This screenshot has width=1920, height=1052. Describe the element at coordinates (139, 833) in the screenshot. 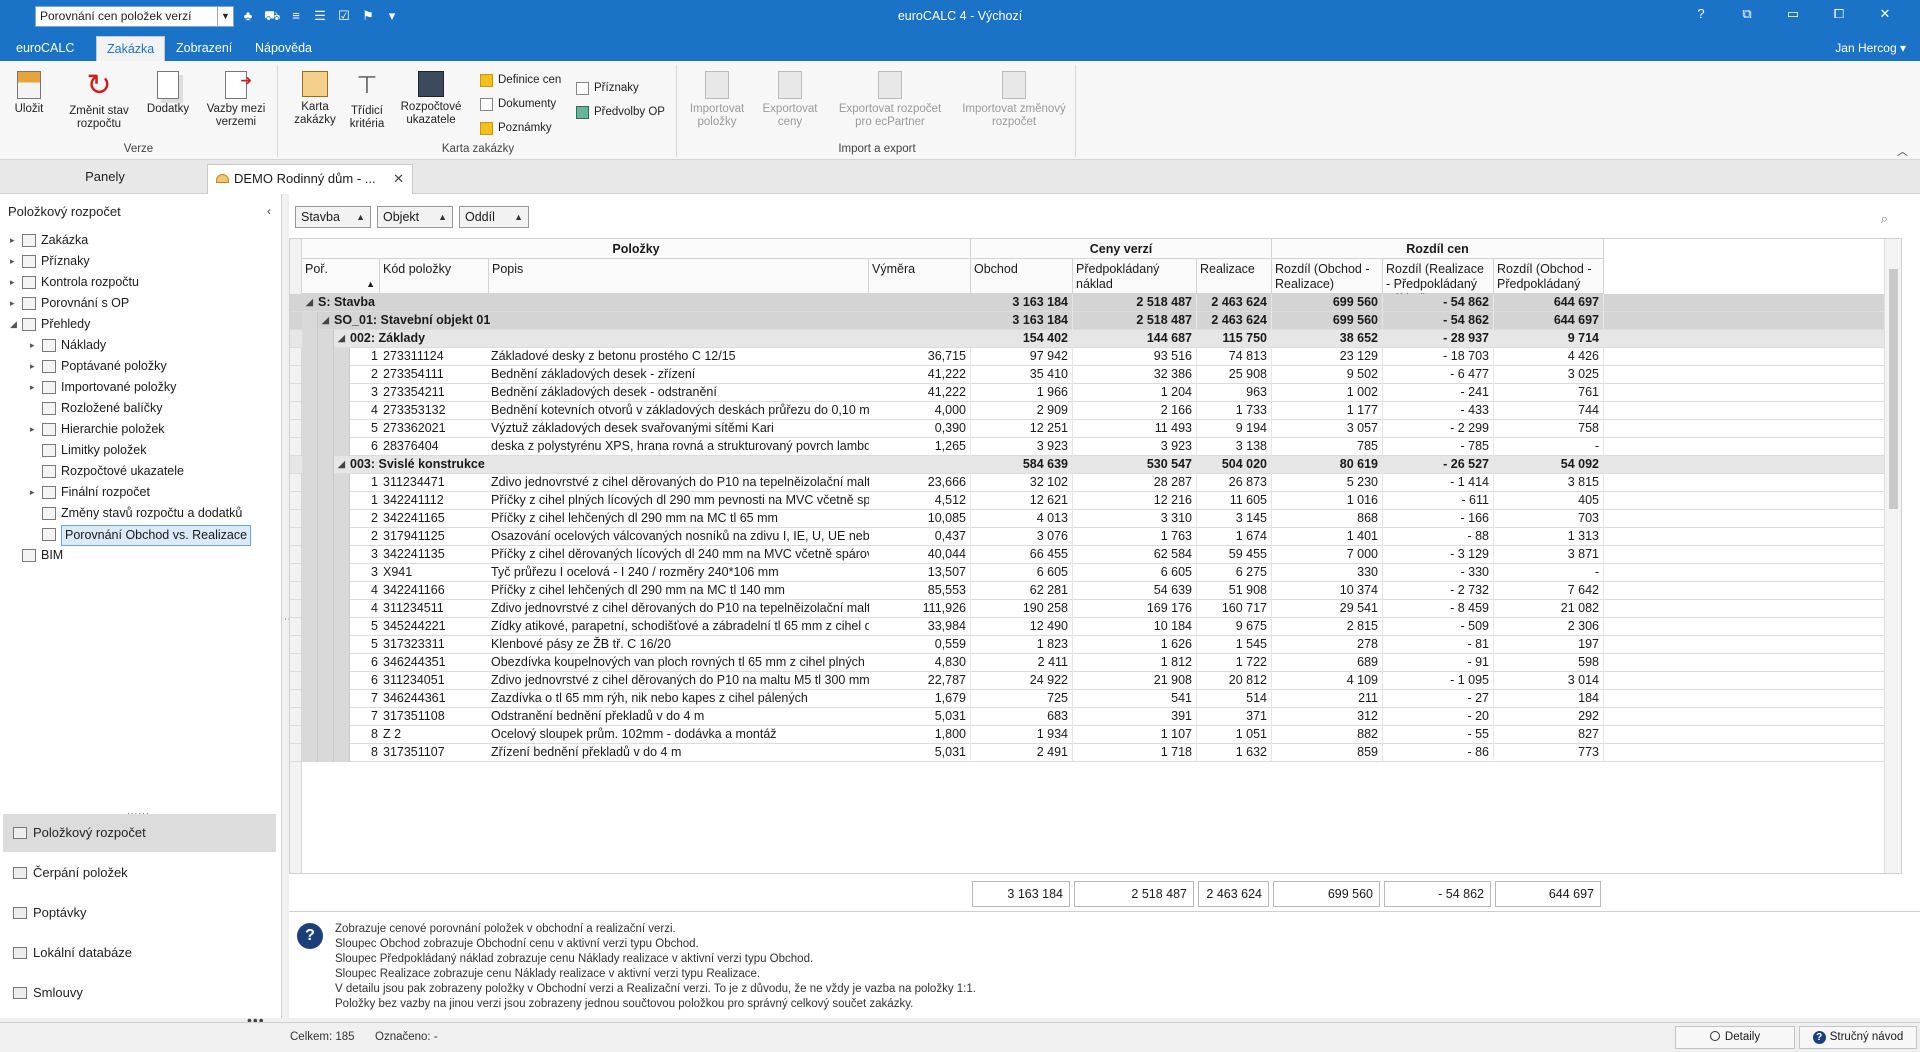

I see `nav-button: Položkový rozpočet` at that location.